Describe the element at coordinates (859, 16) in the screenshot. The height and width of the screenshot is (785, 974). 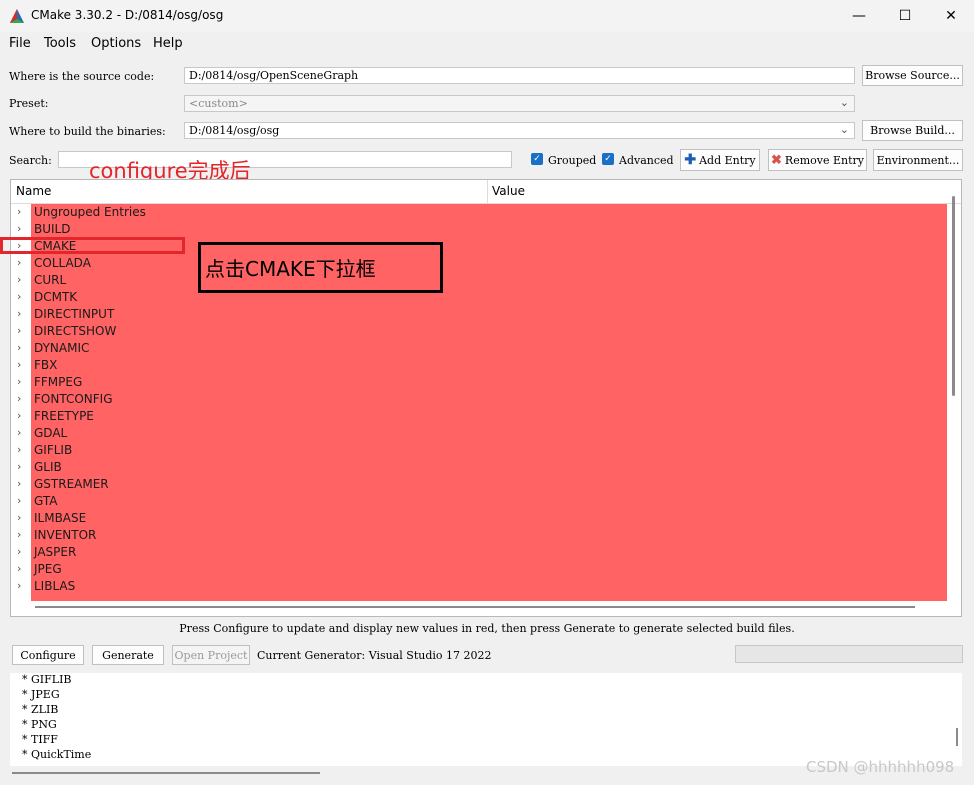
I see `minimize-icon: —` at that location.